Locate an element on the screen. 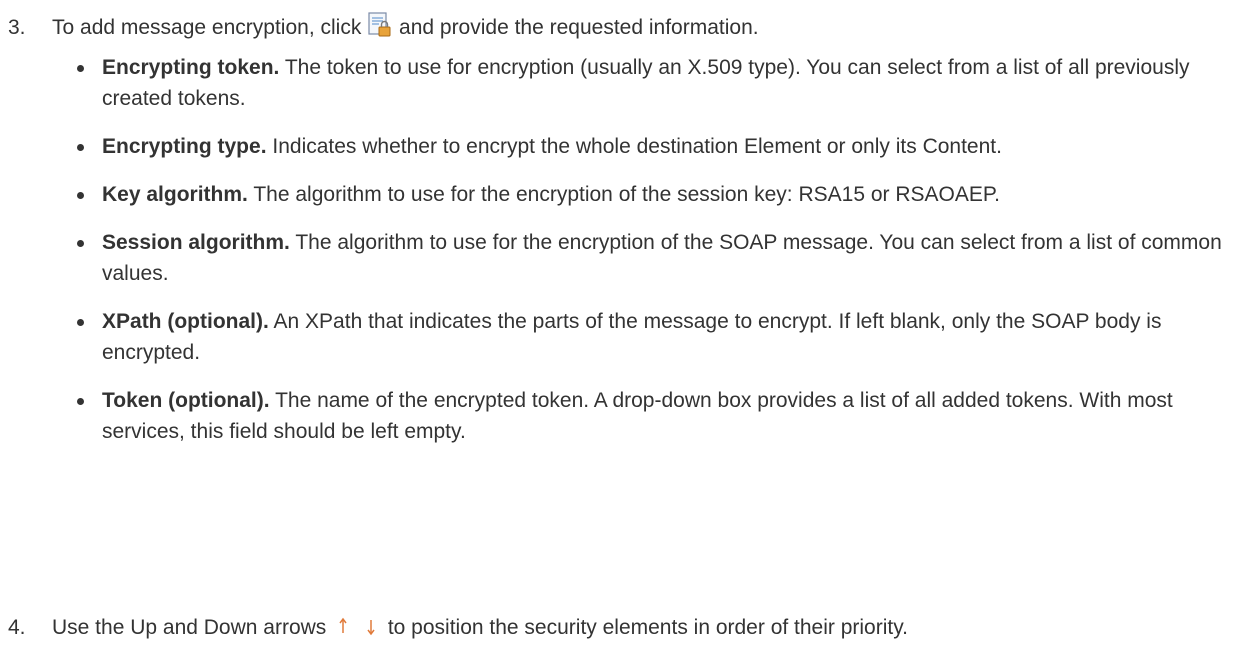 The width and height of the screenshot is (1250, 657). item-term: Encrypting token. is located at coordinates (191, 67).